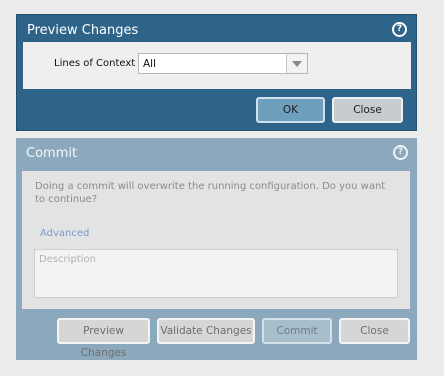 The height and width of the screenshot is (376, 444). Describe the element at coordinates (150, 64) in the screenshot. I see `lines-of-context-value: All` at that location.